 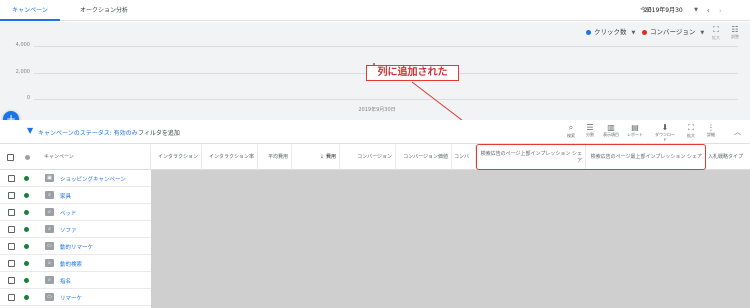 I want to click on table-row: ⌕ ソファ, so click(x=75, y=229).